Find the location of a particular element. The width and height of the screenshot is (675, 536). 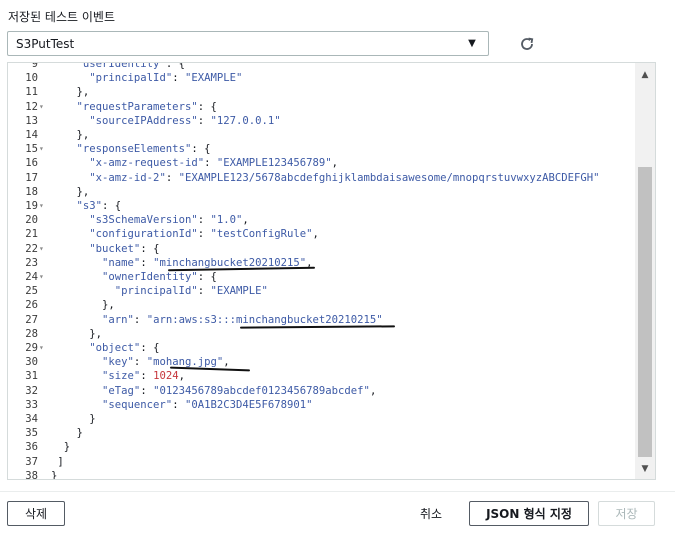

line-number: 30 is located at coordinates (31, 362).